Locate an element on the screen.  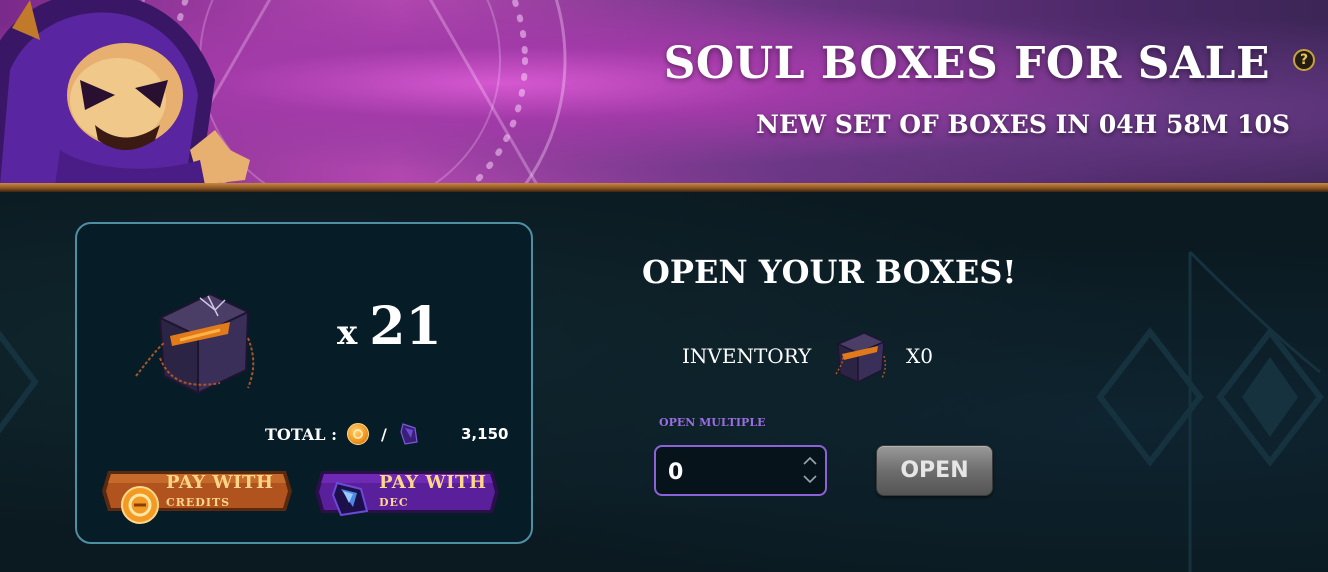
pay-credits-label: PAY WITH is located at coordinates (220, 482).